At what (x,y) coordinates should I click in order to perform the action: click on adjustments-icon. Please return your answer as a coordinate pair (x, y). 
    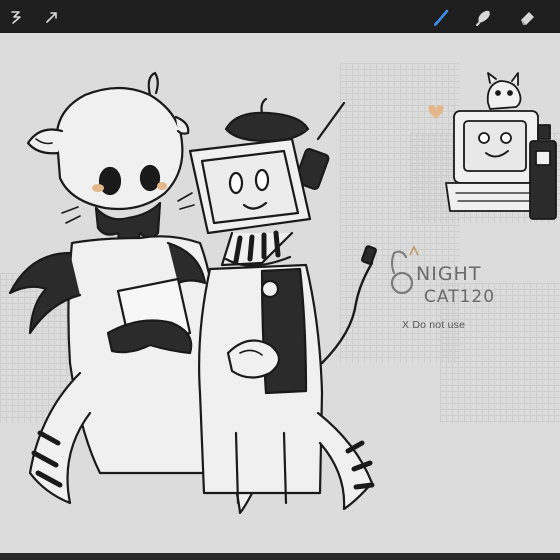
    Looking at the image, I should click on (16, 17).